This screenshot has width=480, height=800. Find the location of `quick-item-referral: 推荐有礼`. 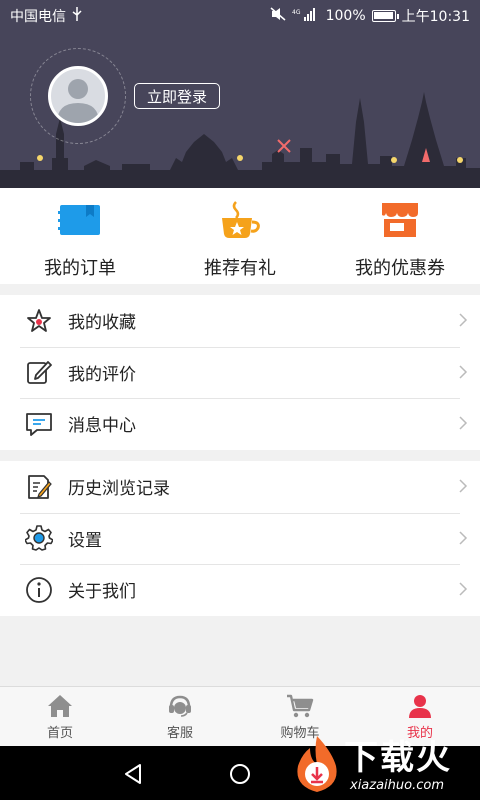

quick-item-referral: 推荐有礼 is located at coordinates (240, 236).